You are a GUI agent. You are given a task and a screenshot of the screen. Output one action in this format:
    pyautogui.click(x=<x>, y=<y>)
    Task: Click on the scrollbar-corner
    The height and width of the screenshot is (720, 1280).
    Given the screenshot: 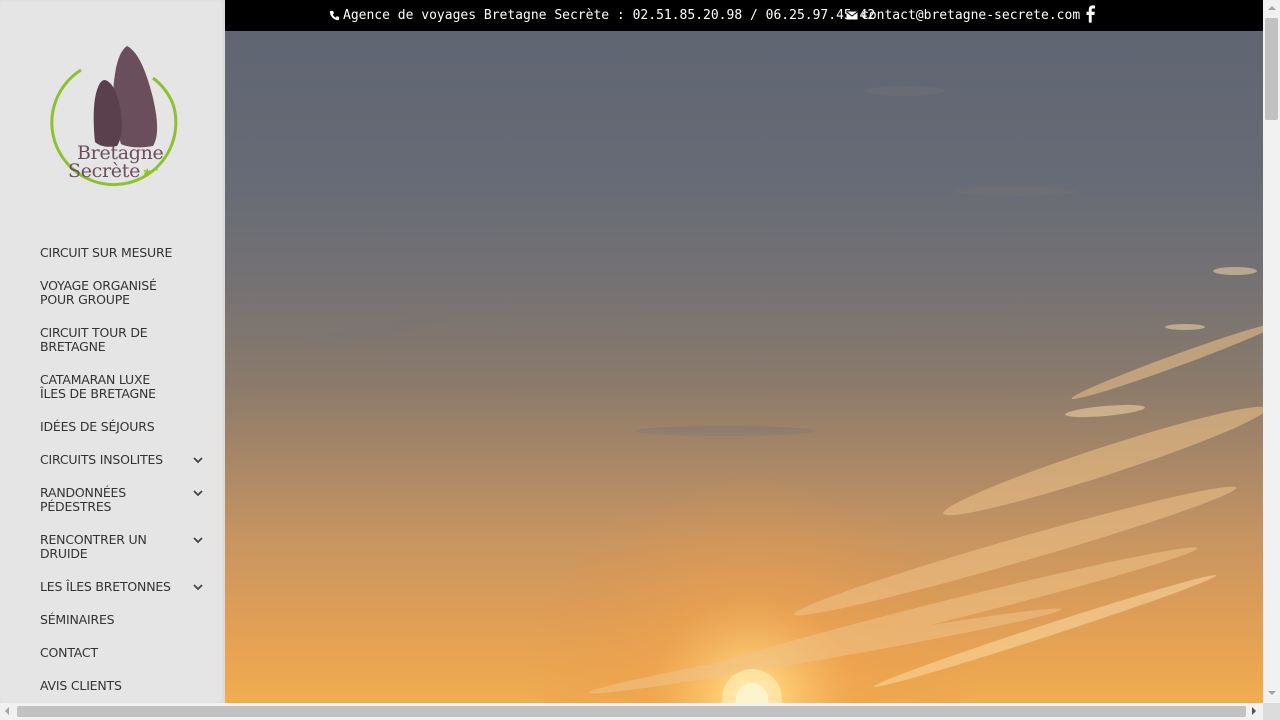 What is the action you would take?
    pyautogui.click(x=1271, y=711)
    